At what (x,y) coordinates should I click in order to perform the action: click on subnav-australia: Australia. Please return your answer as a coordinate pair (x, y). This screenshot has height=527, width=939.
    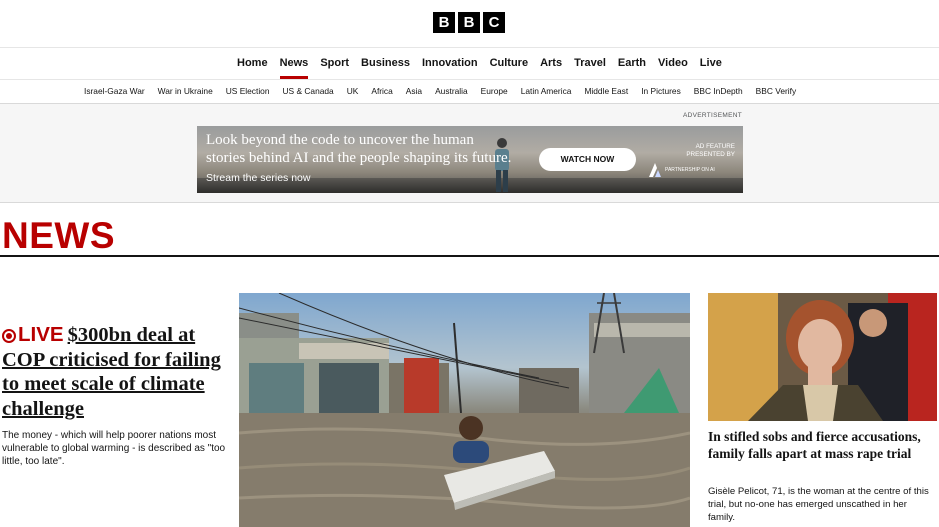
    Looking at the image, I should click on (451, 91).